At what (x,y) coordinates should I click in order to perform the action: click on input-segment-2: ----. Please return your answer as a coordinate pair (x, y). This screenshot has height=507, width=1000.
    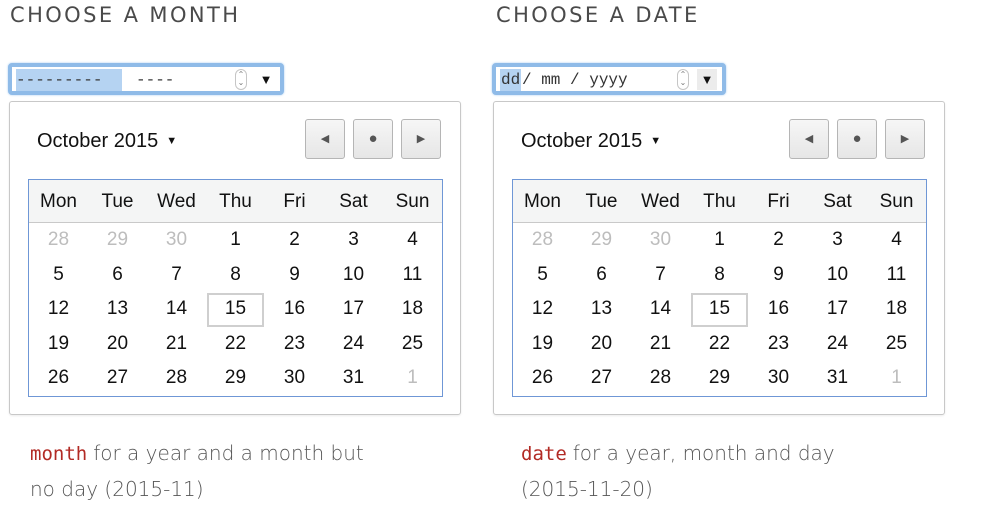
    Looking at the image, I should click on (155, 80).